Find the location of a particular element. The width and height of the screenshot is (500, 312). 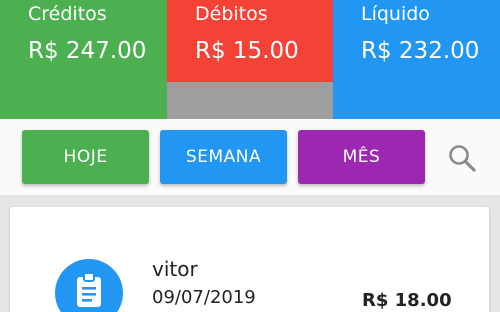

debits-label: Débitos is located at coordinates (231, 14).